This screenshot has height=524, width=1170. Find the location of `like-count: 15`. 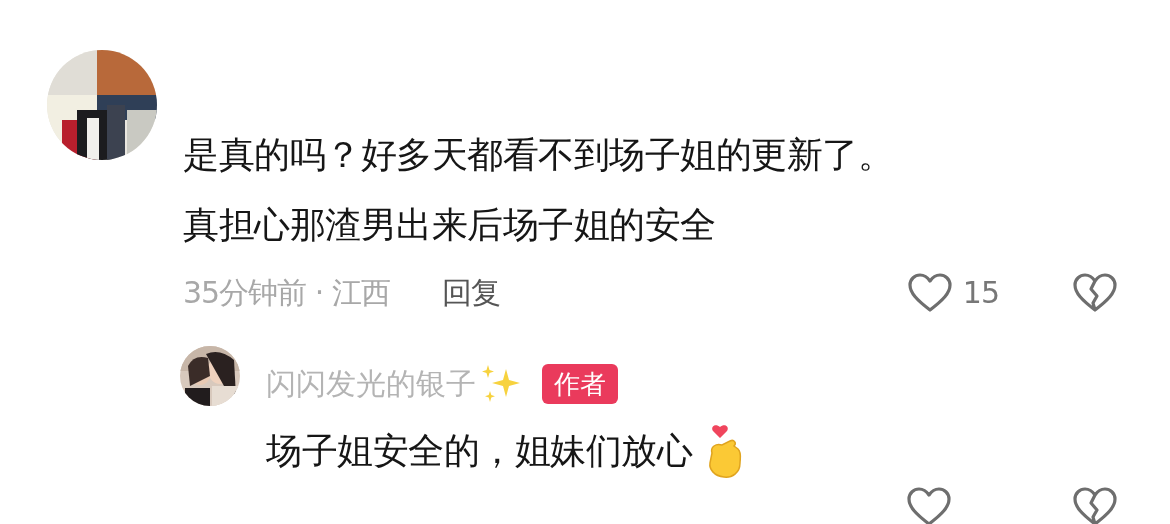

like-count: 15 is located at coordinates (980, 293).